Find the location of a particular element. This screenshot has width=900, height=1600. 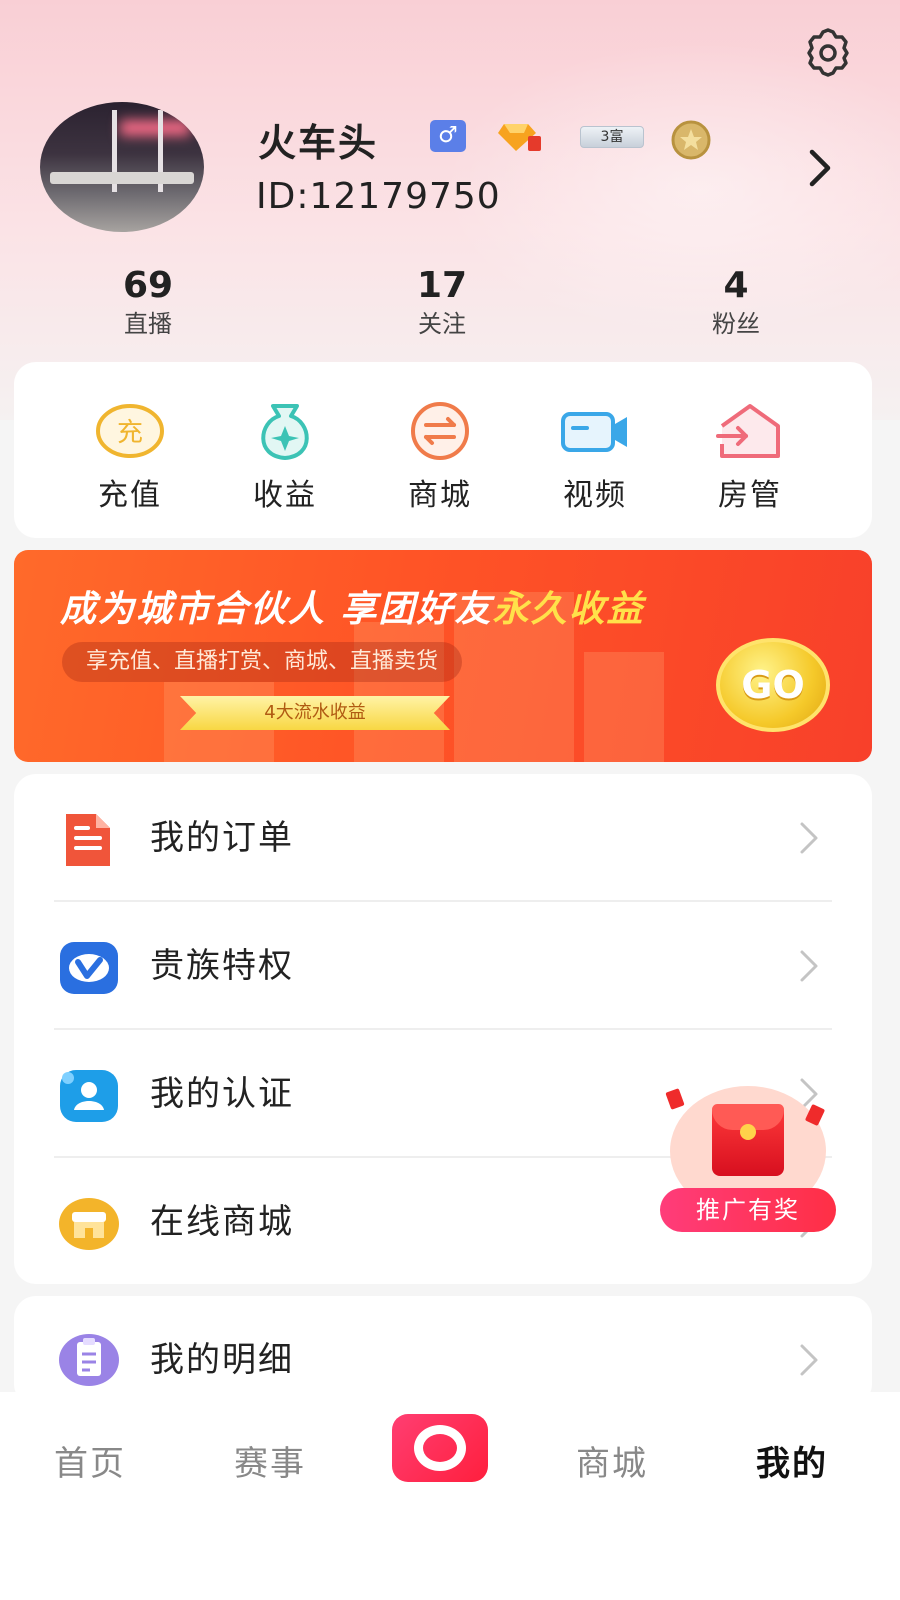

menu-item-noble-privilege: 贵族特权 is located at coordinates (443, 966).